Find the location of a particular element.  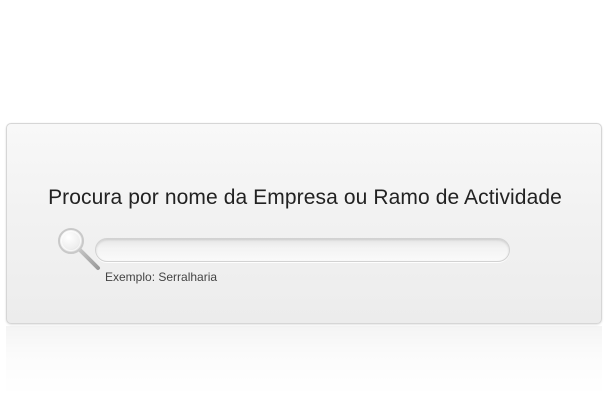

search-input is located at coordinates (302, 250).